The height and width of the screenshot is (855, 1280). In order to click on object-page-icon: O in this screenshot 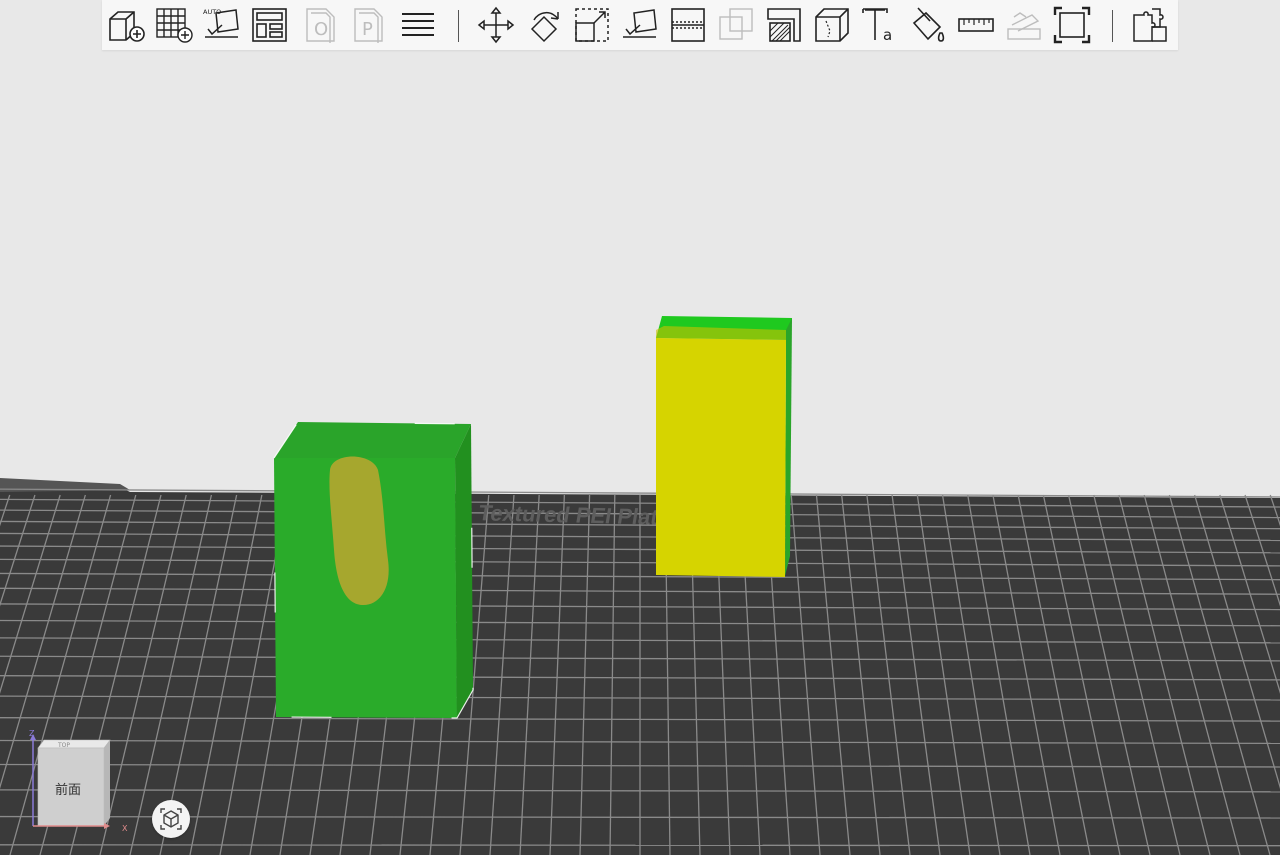, I will do `click(320, 25)`.